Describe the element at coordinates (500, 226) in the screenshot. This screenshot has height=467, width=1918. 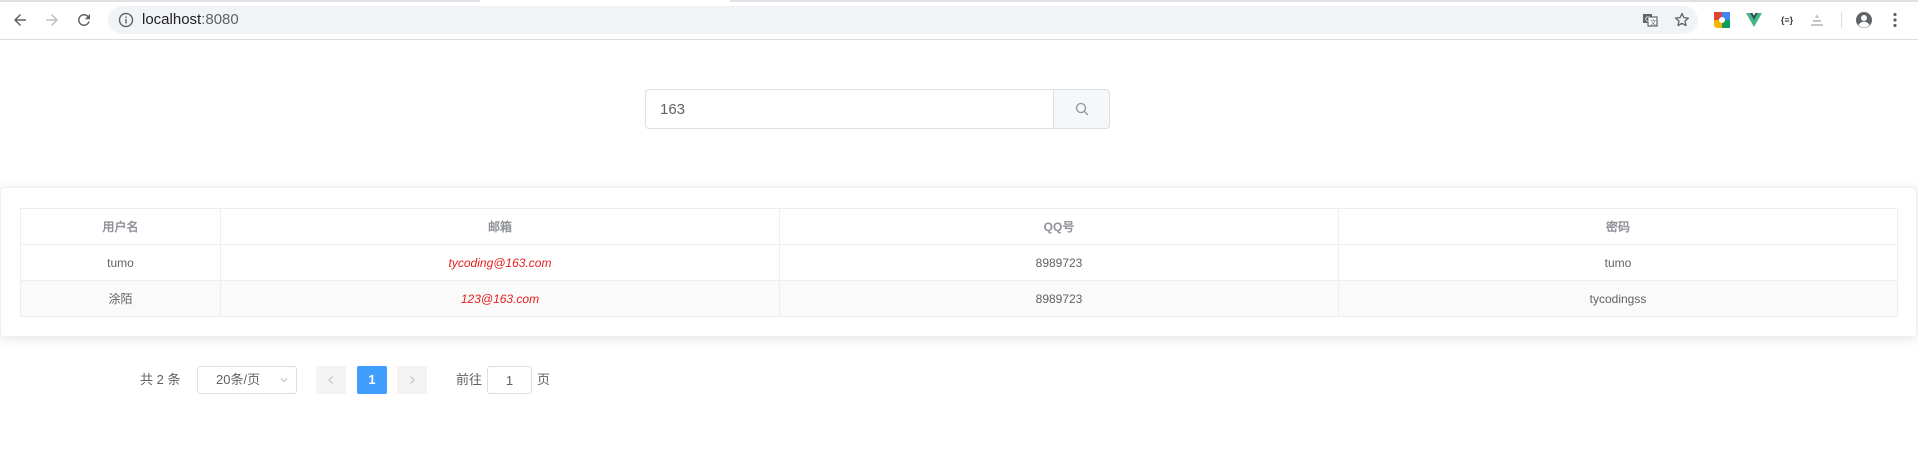
I see `column-header-email: 邮箱` at that location.